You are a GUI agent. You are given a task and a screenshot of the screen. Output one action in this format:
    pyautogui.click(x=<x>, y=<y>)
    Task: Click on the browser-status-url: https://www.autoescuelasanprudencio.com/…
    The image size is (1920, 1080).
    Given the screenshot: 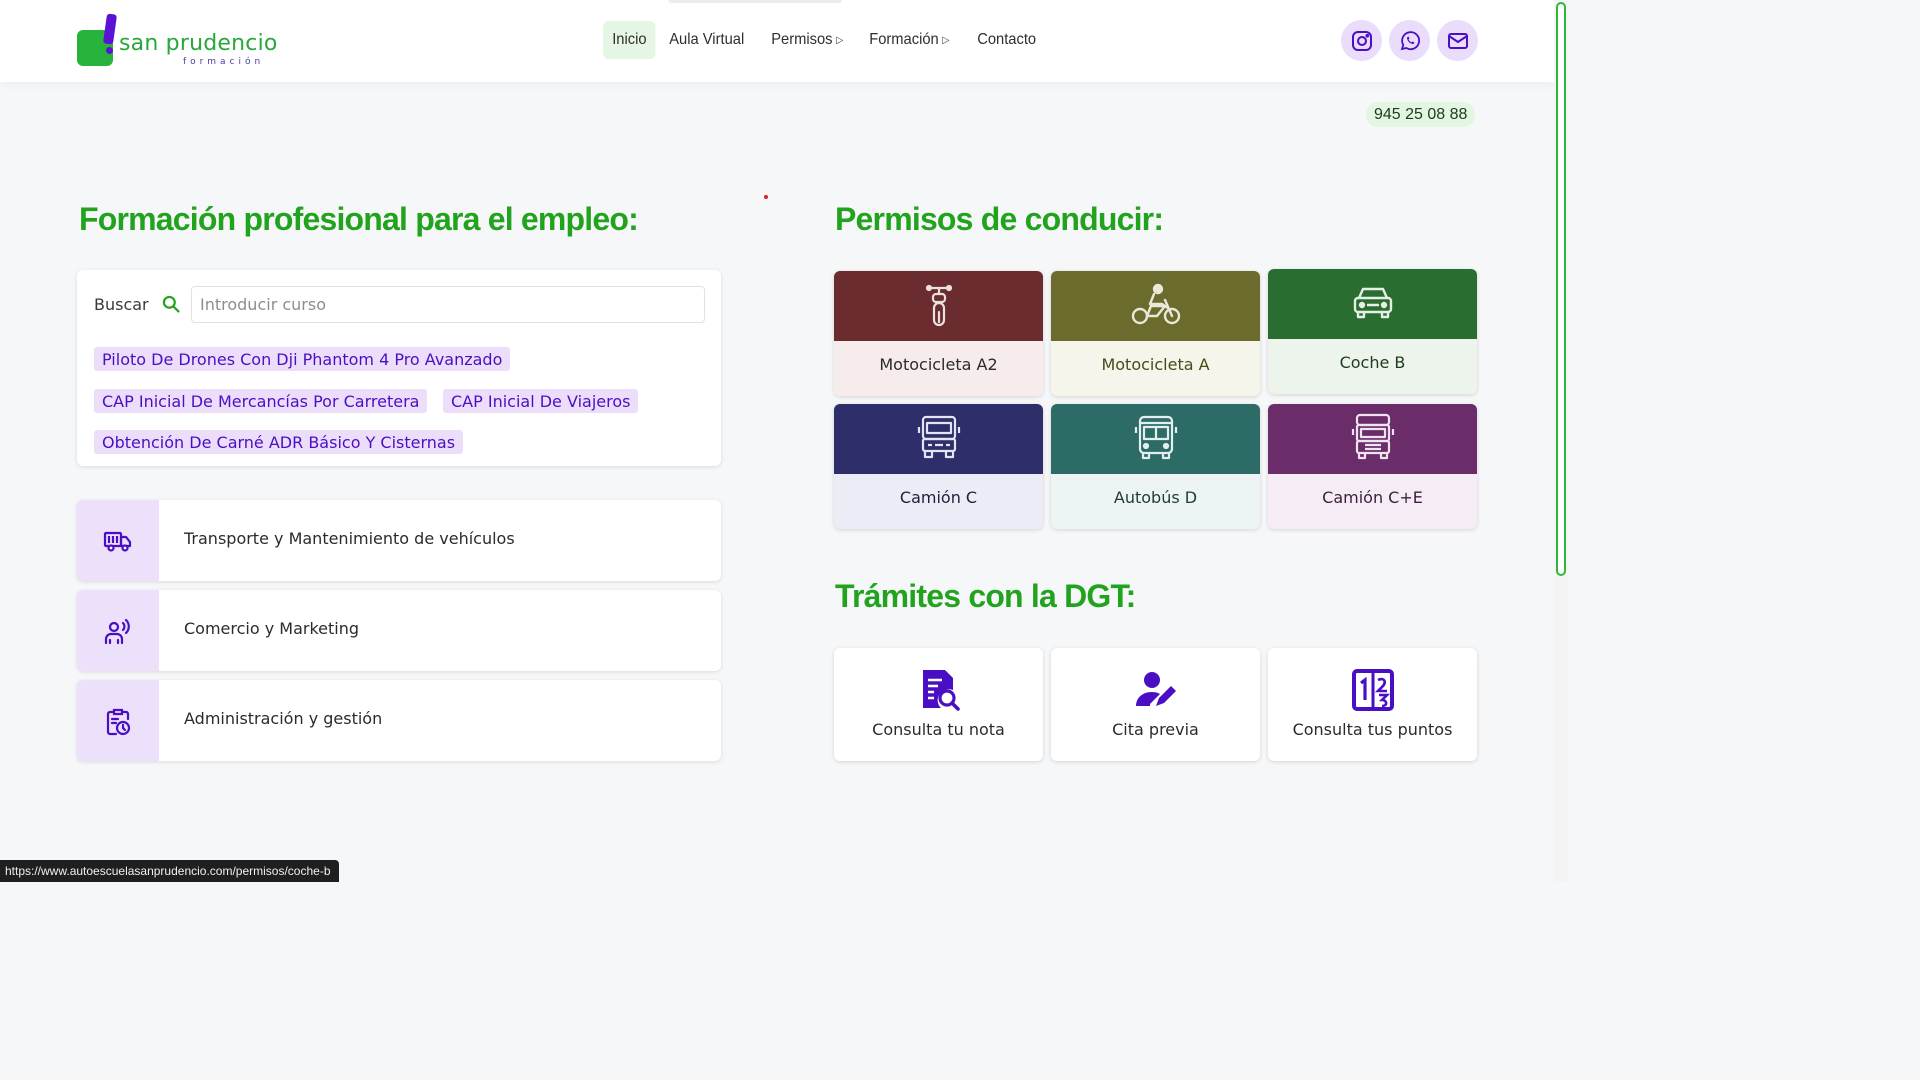 What is the action you would take?
    pyautogui.click(x=169, y=871)
    